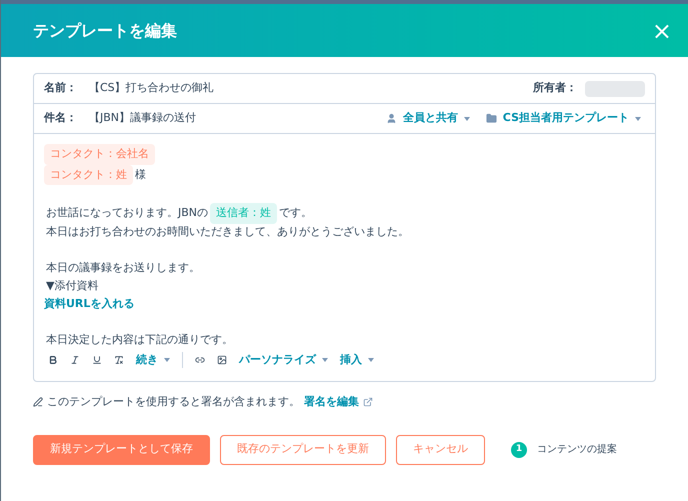  I want to click on folder-icon, so click(491, 118).